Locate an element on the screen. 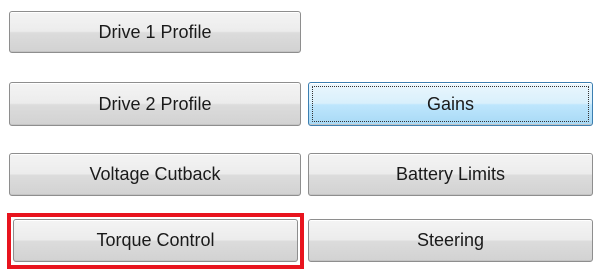  battery-limits-button: Battery Limits is located at coordinates (450, 174).